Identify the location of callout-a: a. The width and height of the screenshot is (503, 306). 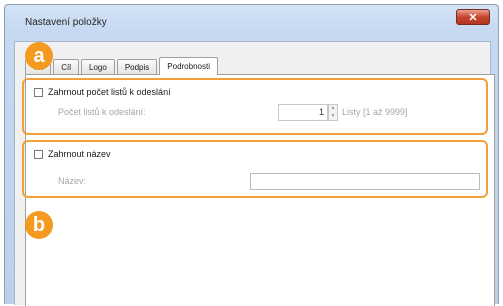
(39, 56).